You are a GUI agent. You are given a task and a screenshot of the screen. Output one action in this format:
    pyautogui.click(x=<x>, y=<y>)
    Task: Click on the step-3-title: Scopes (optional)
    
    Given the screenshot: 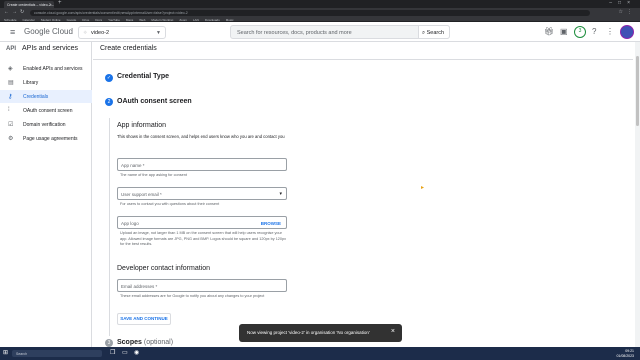 What is the action you would take?
    pyautogui.click(x=145, y=342)
    